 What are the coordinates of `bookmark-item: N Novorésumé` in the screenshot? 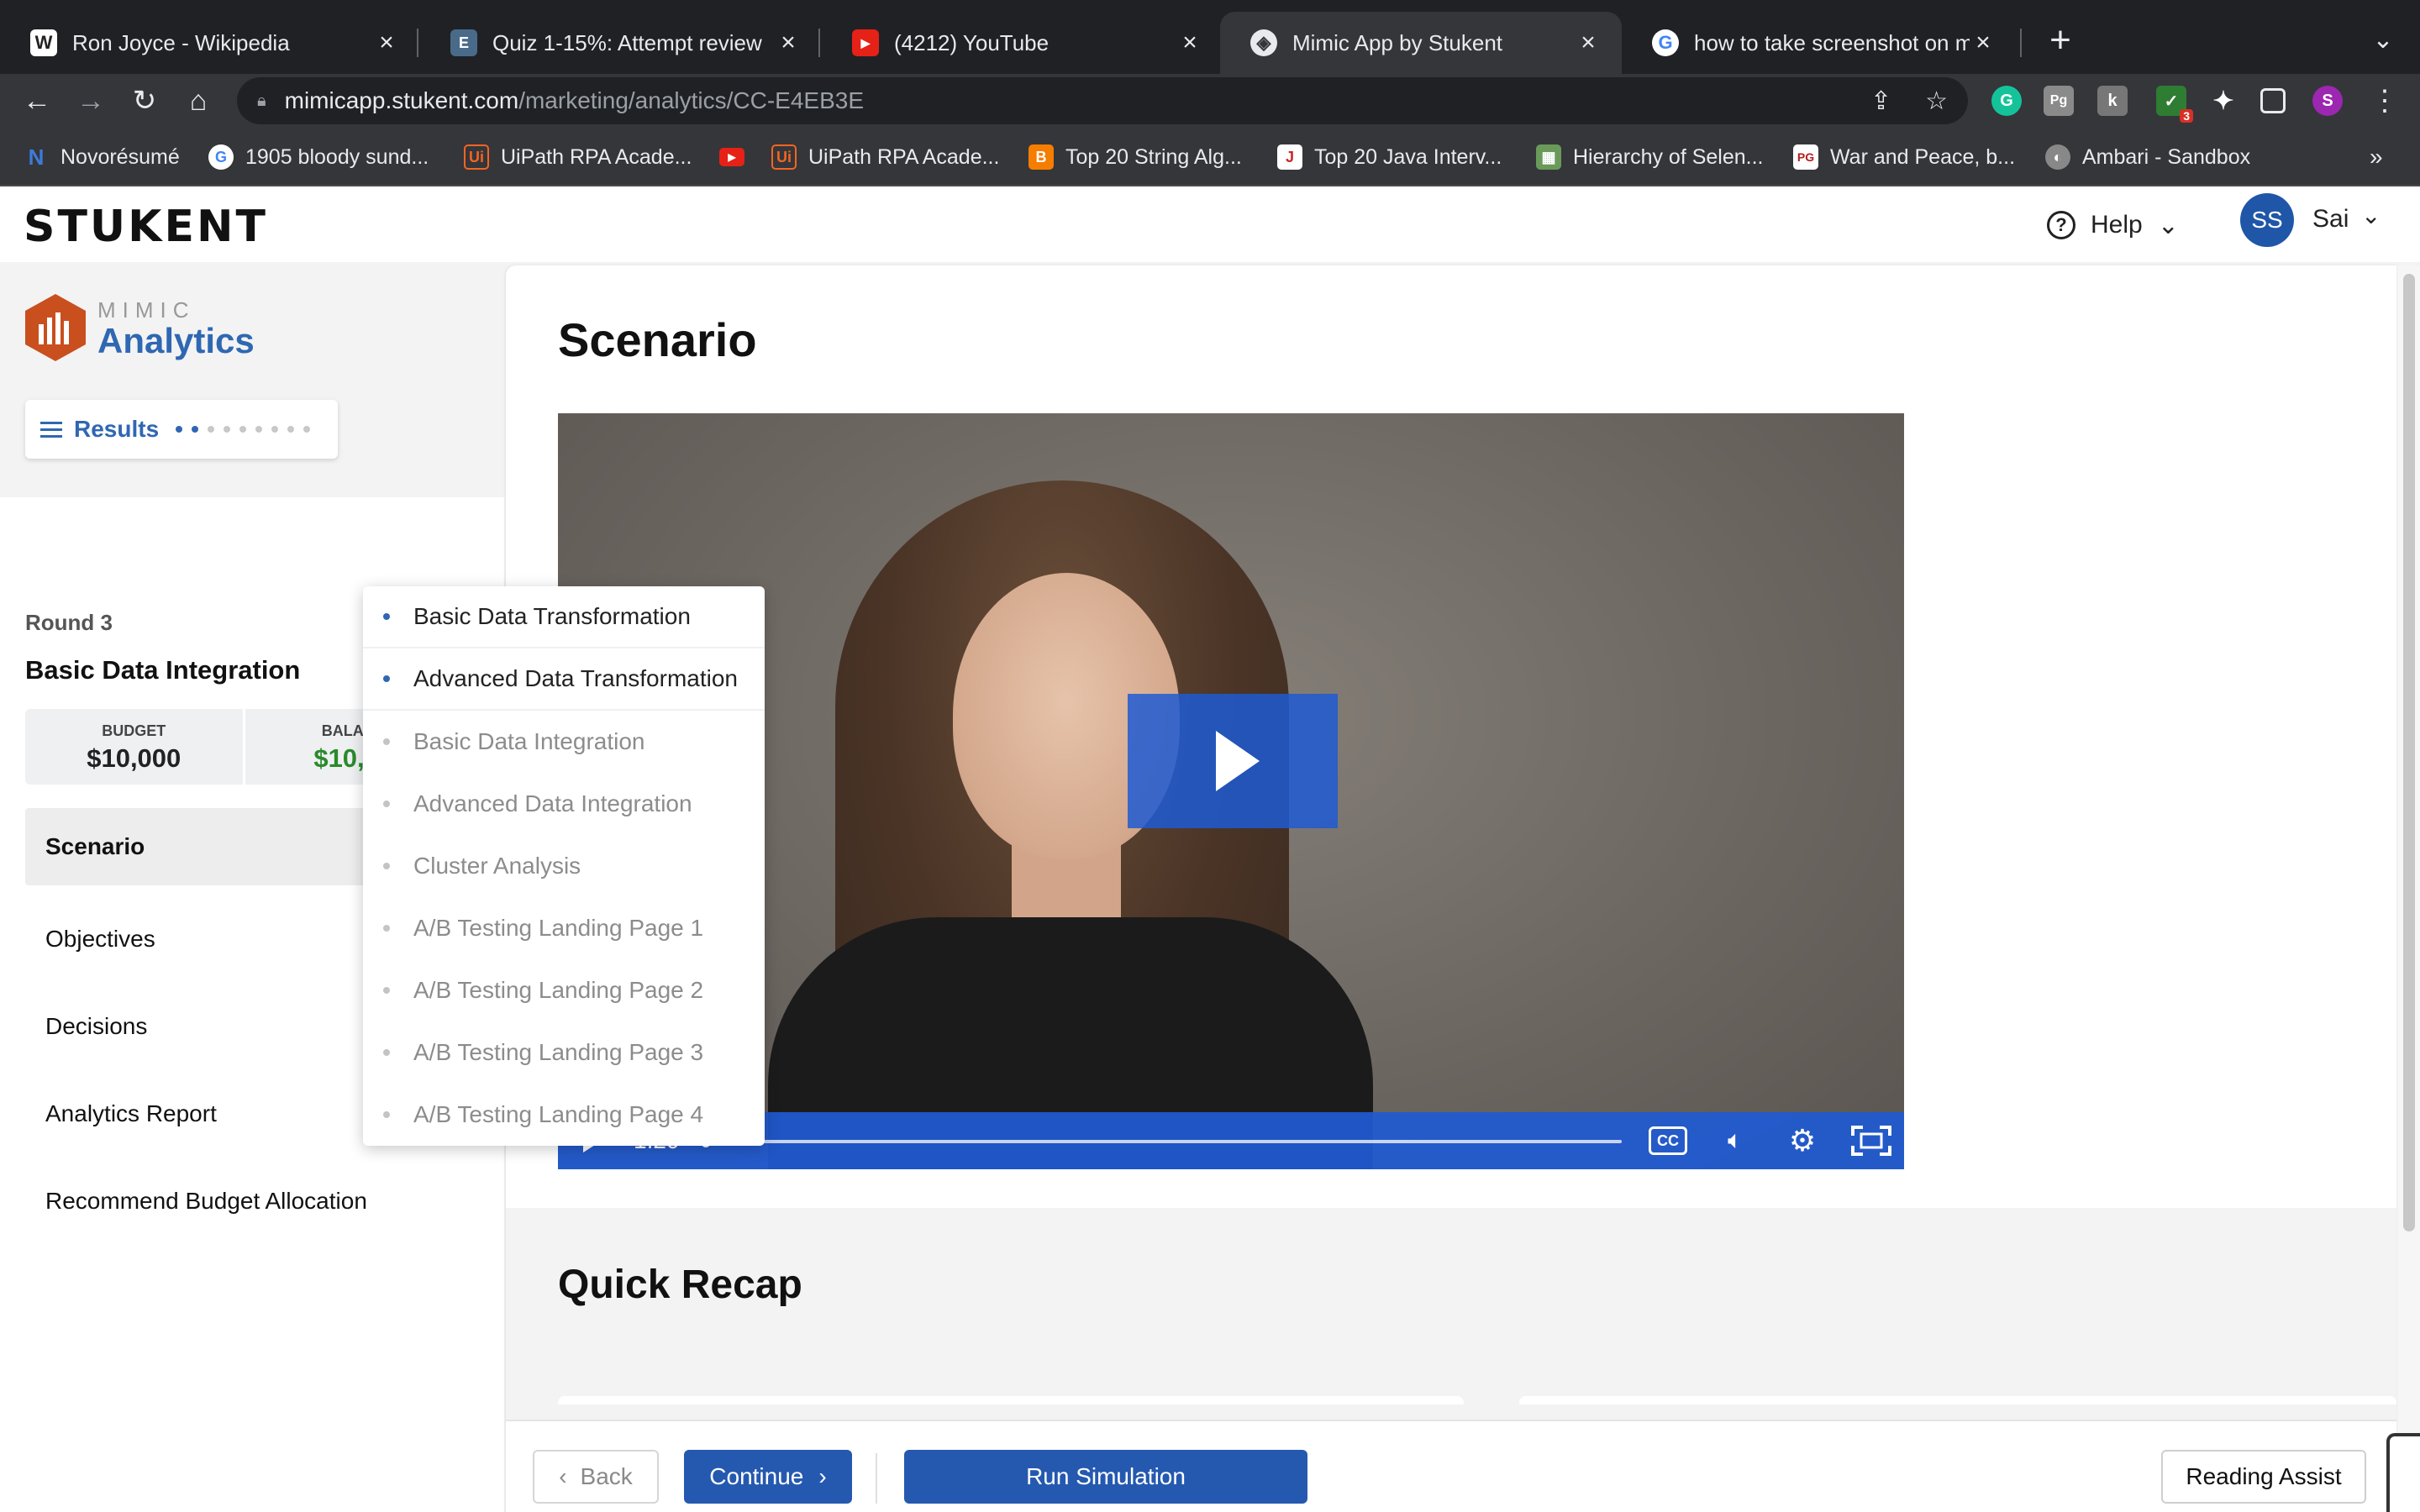 It's located at (102, 157).